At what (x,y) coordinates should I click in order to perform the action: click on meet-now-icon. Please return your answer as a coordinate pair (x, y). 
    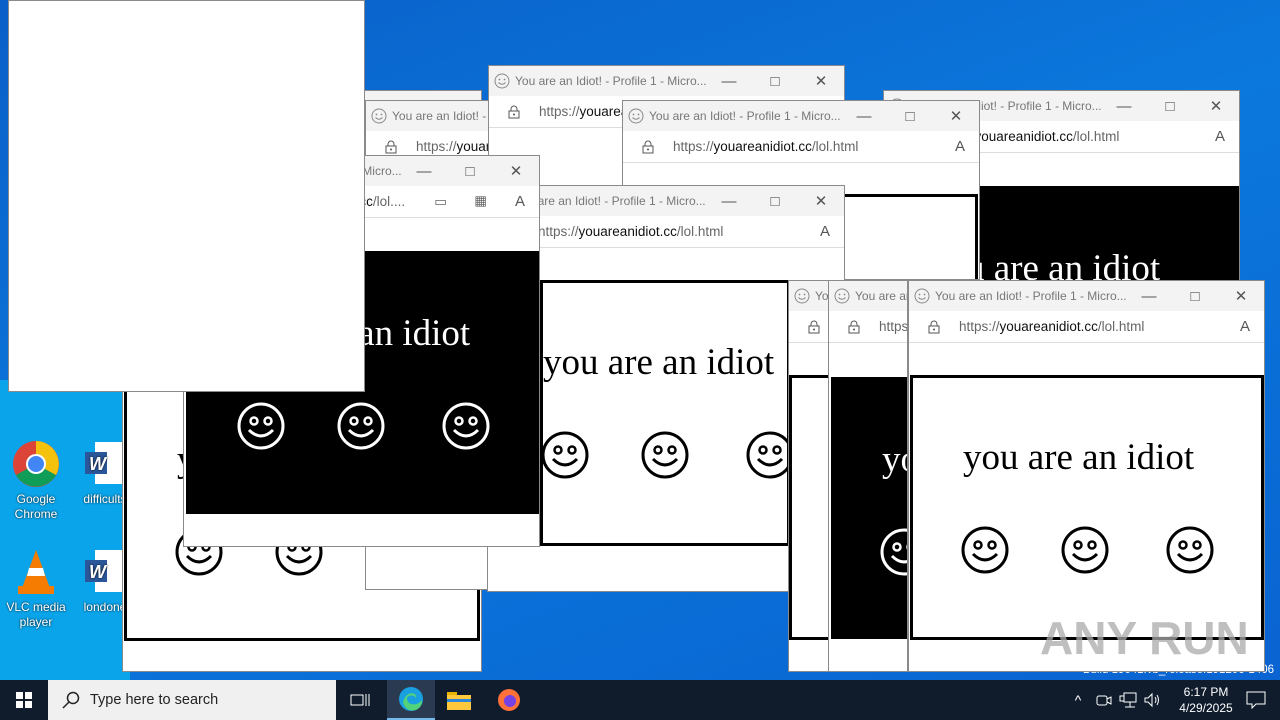
    Looking at the image, I should click on (1104, 700).